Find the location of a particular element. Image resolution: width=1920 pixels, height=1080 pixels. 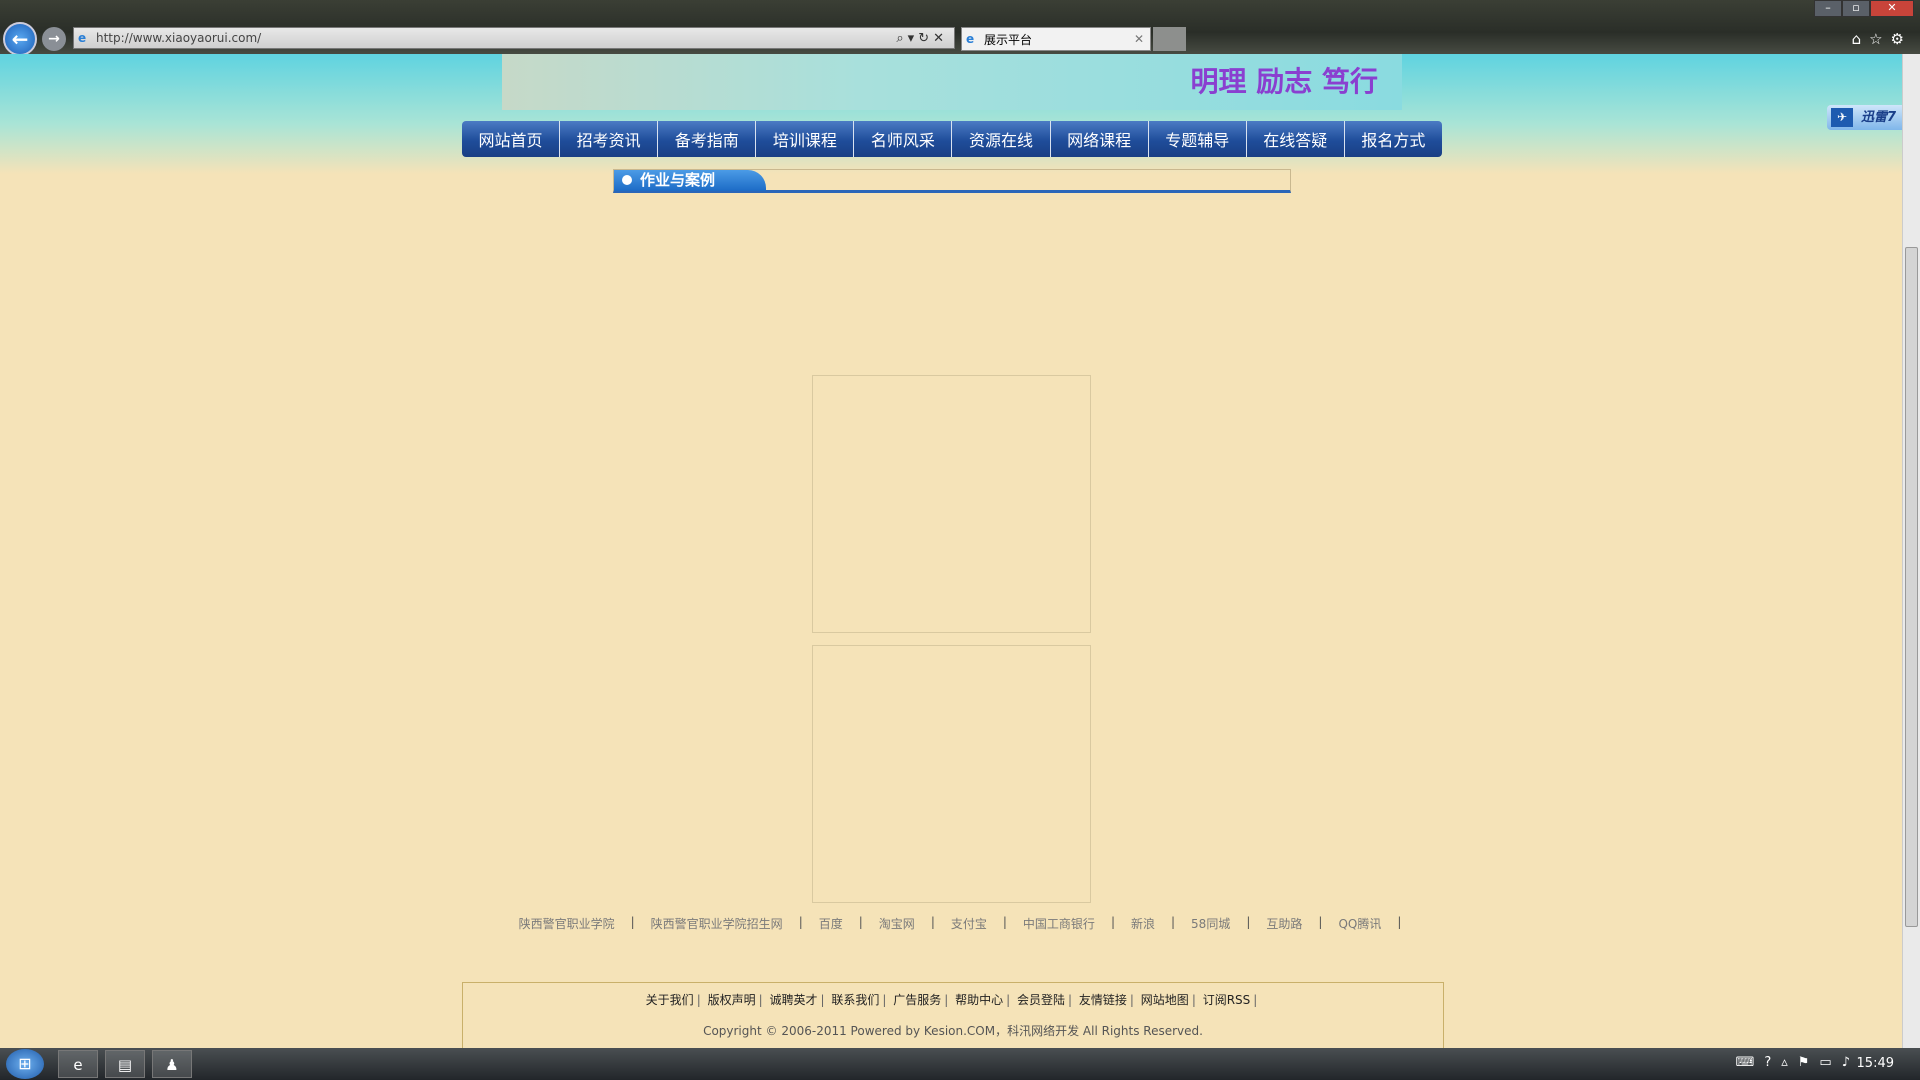

home-favorites-tools-icons: ⌂☆⚙ is located at coordinates (1882, 39).